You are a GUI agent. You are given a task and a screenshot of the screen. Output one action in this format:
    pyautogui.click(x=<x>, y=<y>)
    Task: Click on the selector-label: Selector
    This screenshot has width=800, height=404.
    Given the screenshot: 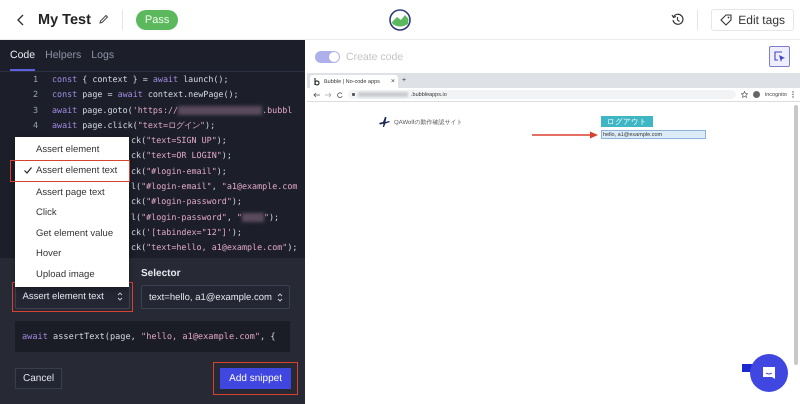 What is the action you would take?
    pyautogui.click(x=160, y=273)
    